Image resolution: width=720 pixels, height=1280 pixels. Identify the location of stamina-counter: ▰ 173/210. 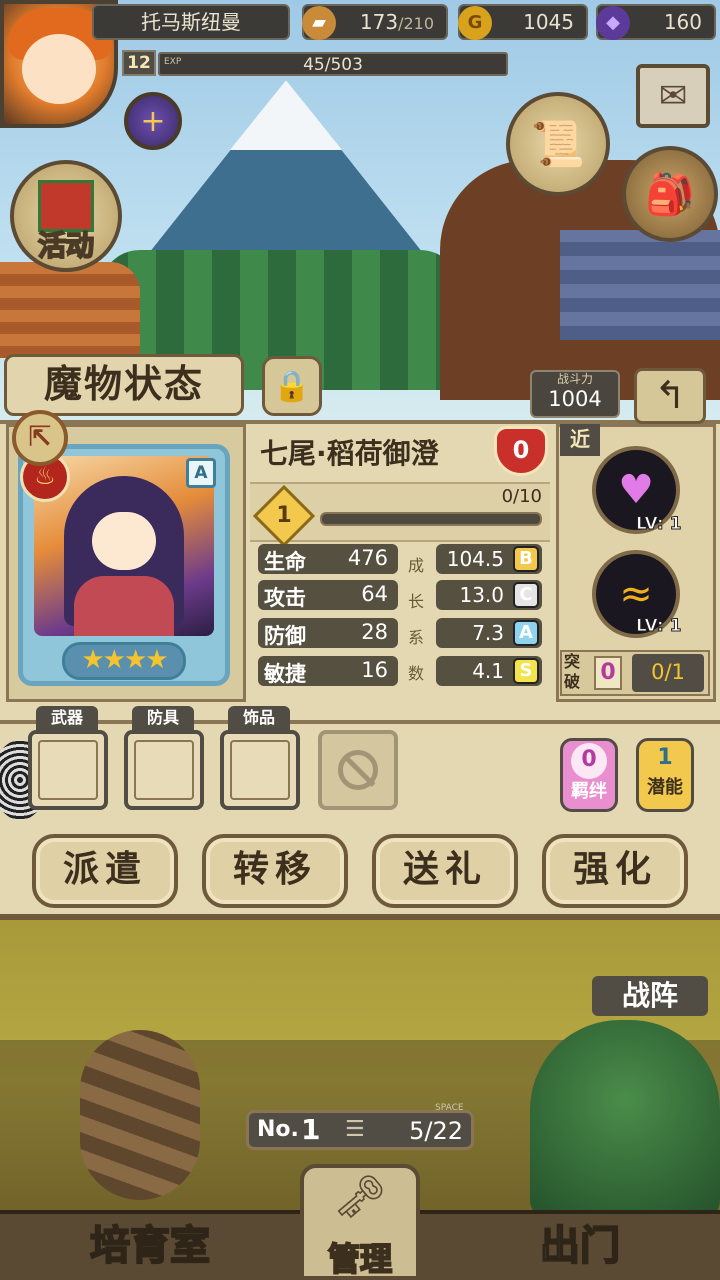
(375, 22).